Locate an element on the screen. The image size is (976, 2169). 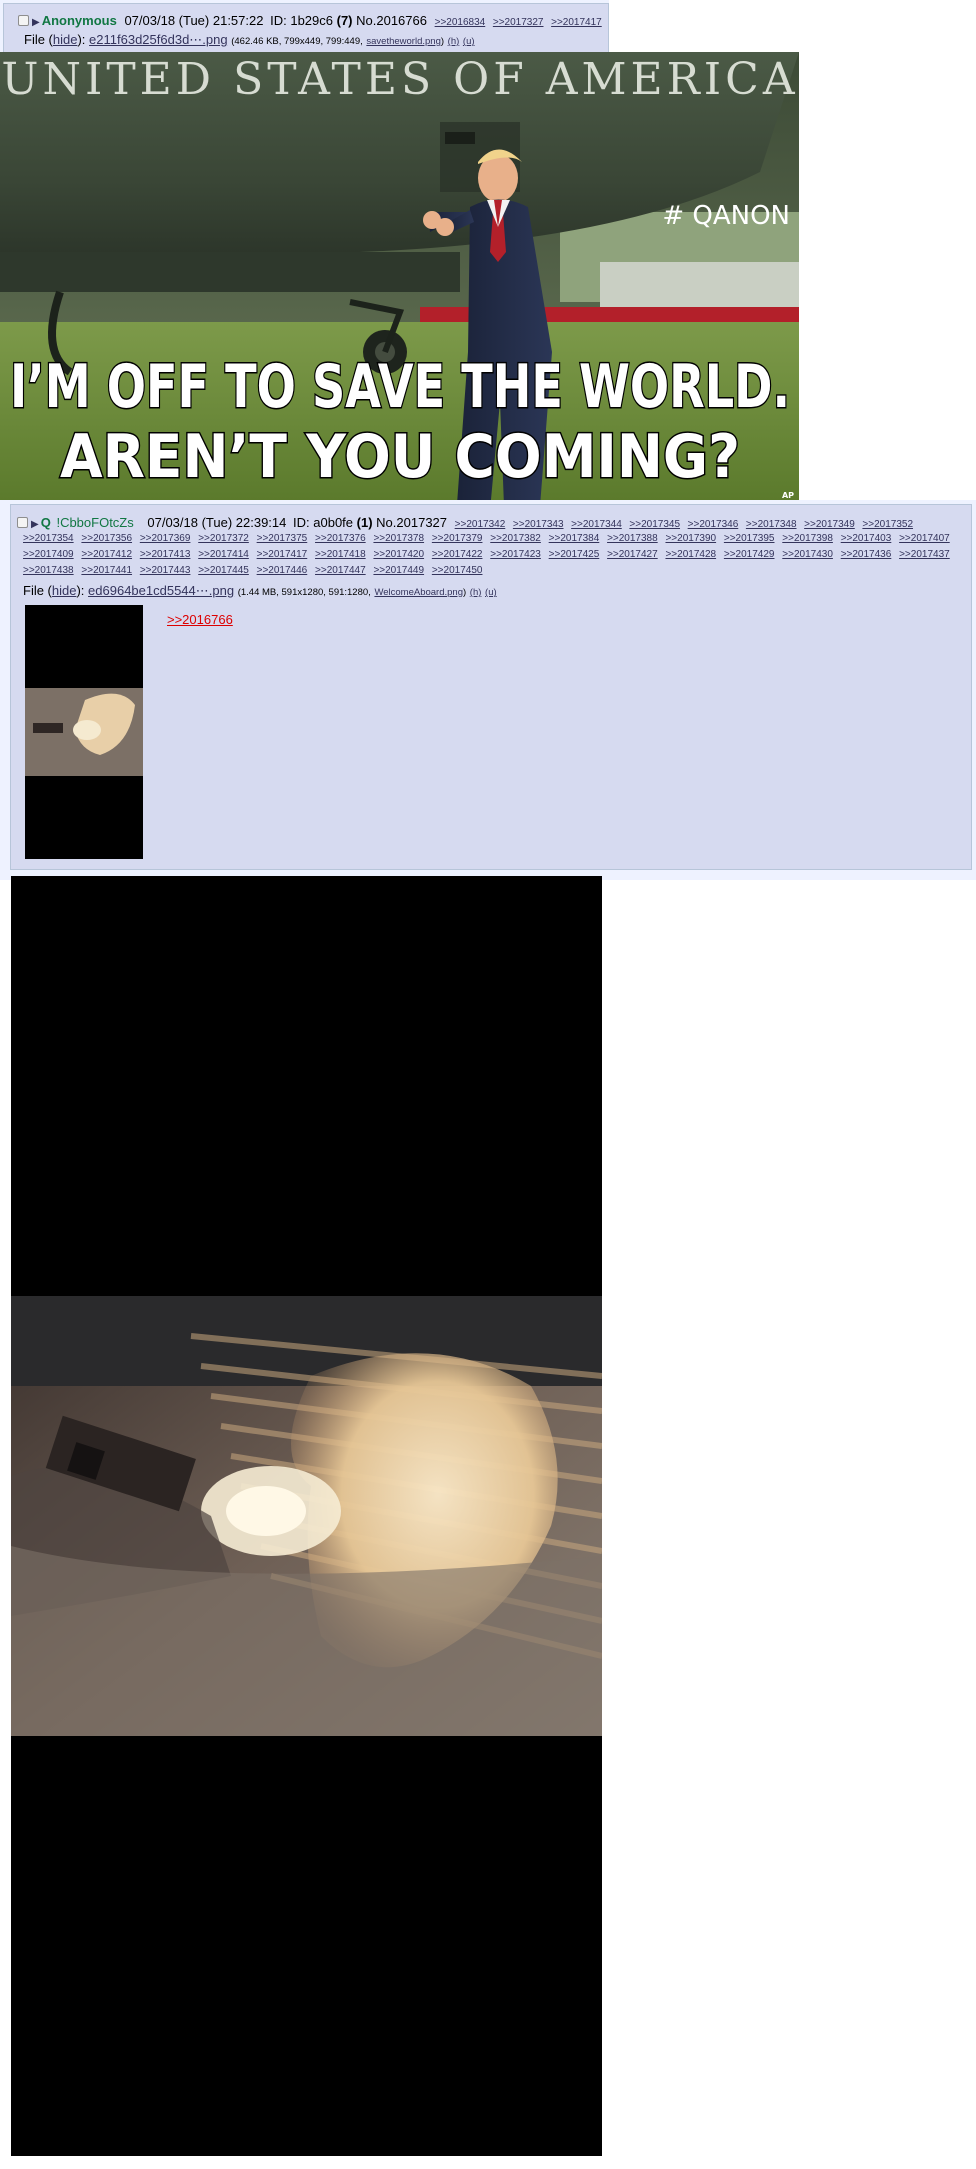
backlink: >>2017382 is located at coordinates (515, 538).